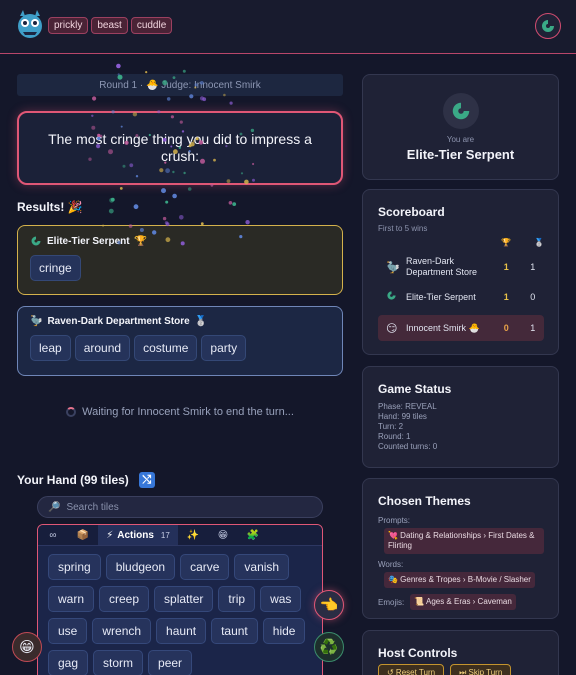  I want to click on round-text: Round 1 · 🐣 Judge: Innocent Smirk, so click(180, 85).